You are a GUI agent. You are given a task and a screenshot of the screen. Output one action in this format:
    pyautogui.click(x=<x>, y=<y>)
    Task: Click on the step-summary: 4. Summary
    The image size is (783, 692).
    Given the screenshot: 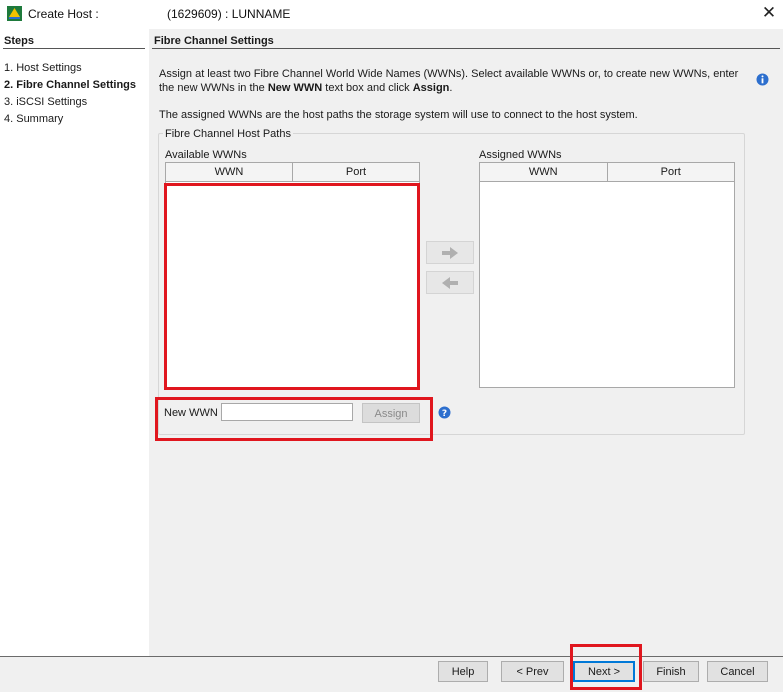 What is the action you would take?
    pyautogui.click(x=33, y=119)
    